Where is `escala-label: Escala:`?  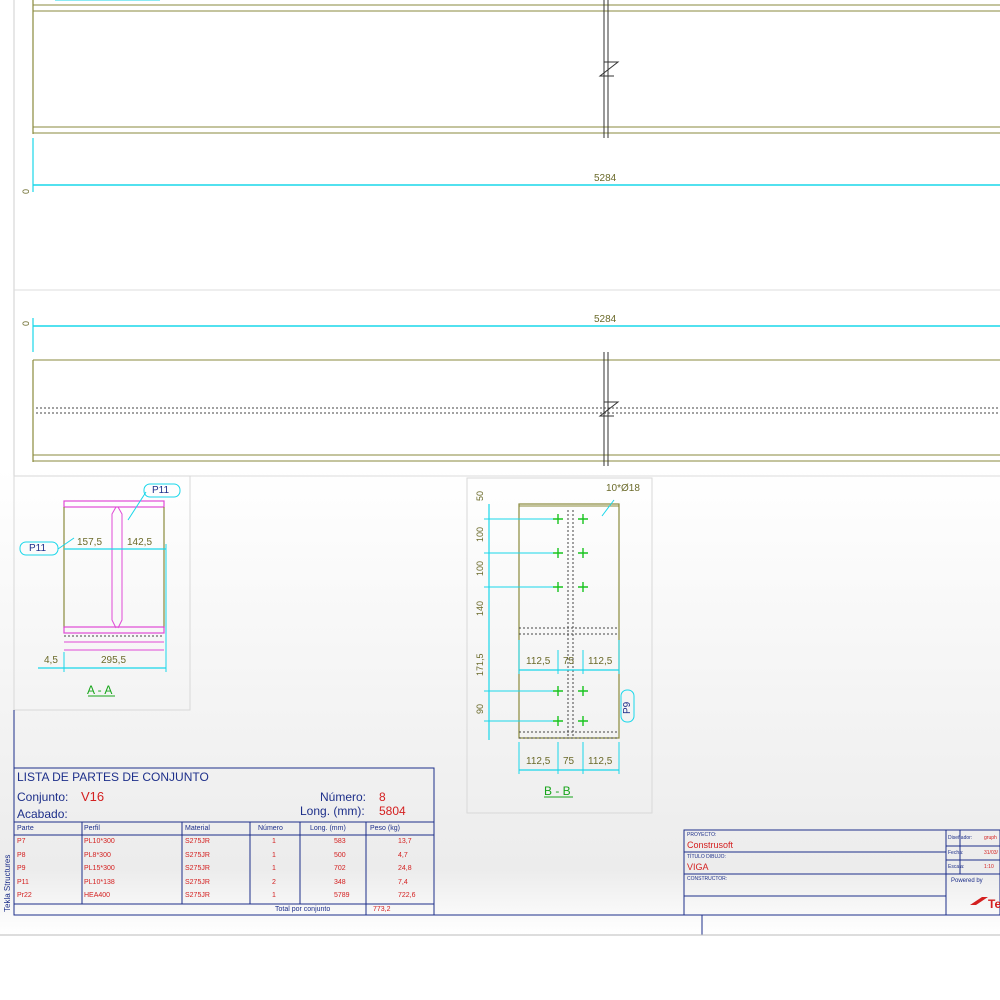
escala-label: Escala: is located at coordinates (956, 867).